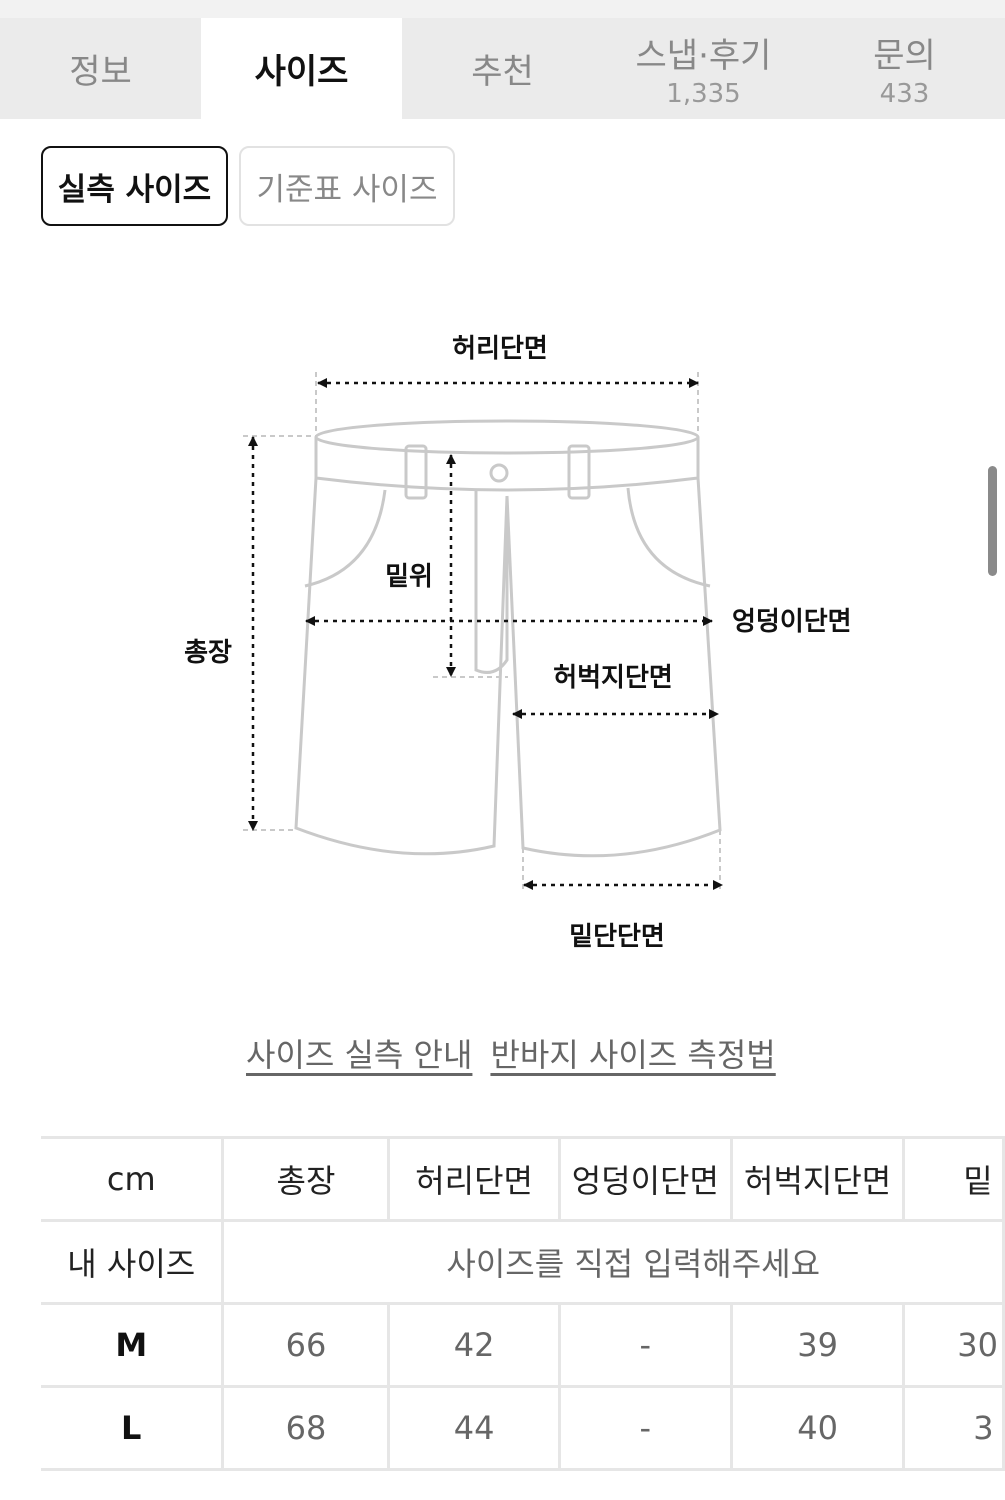  I want to click on tab-recommend-label: 추천, so click(502, 72).